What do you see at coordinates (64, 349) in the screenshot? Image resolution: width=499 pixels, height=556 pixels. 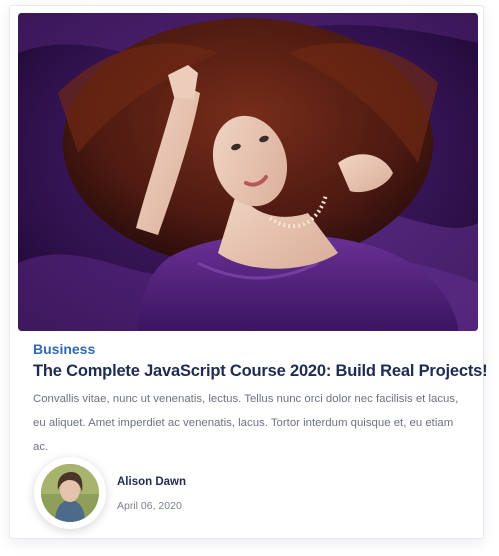 I see `post-category-link: Business` at bounding box center [64, 349].